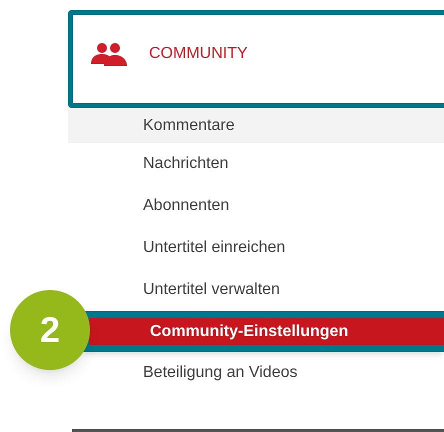  I want to click on menu-item: Kommentare, so click(256, 125).